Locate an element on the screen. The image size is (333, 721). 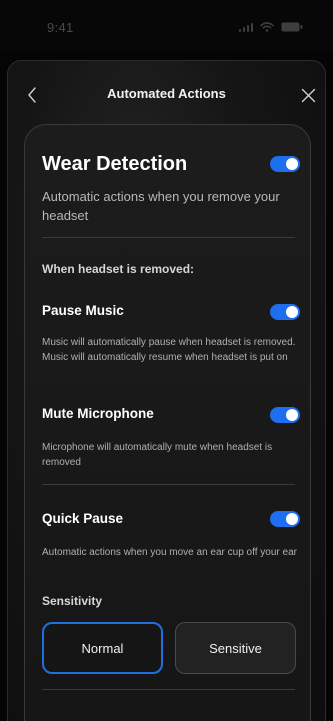
status-bar: 9:41 is located at coordinates (166, 26).